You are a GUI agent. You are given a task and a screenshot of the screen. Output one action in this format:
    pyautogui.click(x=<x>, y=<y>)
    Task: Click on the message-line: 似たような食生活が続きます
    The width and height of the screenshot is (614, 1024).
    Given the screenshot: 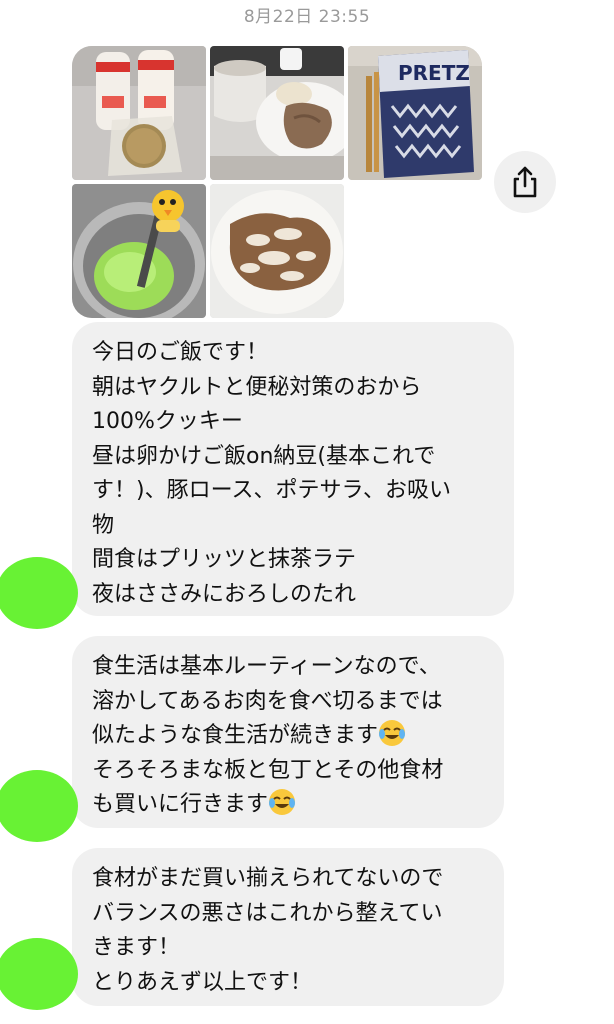 What is the action you would take?
    pyautogui.click(x=287, y=736)
    